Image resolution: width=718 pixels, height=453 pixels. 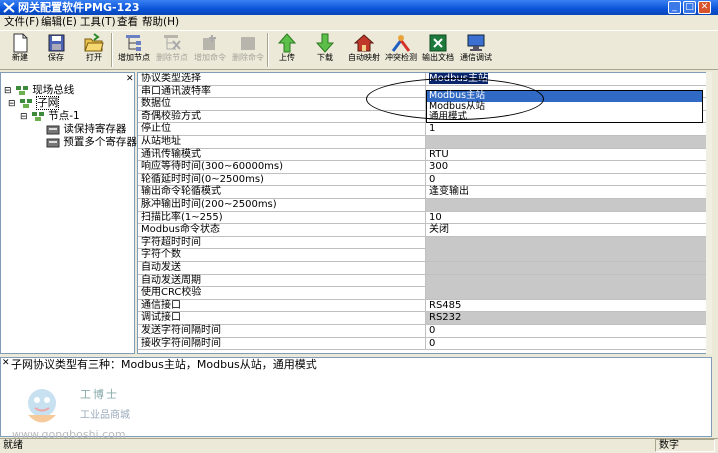 I want to click on property-name: 轮循延时时间(0~2500ms), so click(x=202, y=179).